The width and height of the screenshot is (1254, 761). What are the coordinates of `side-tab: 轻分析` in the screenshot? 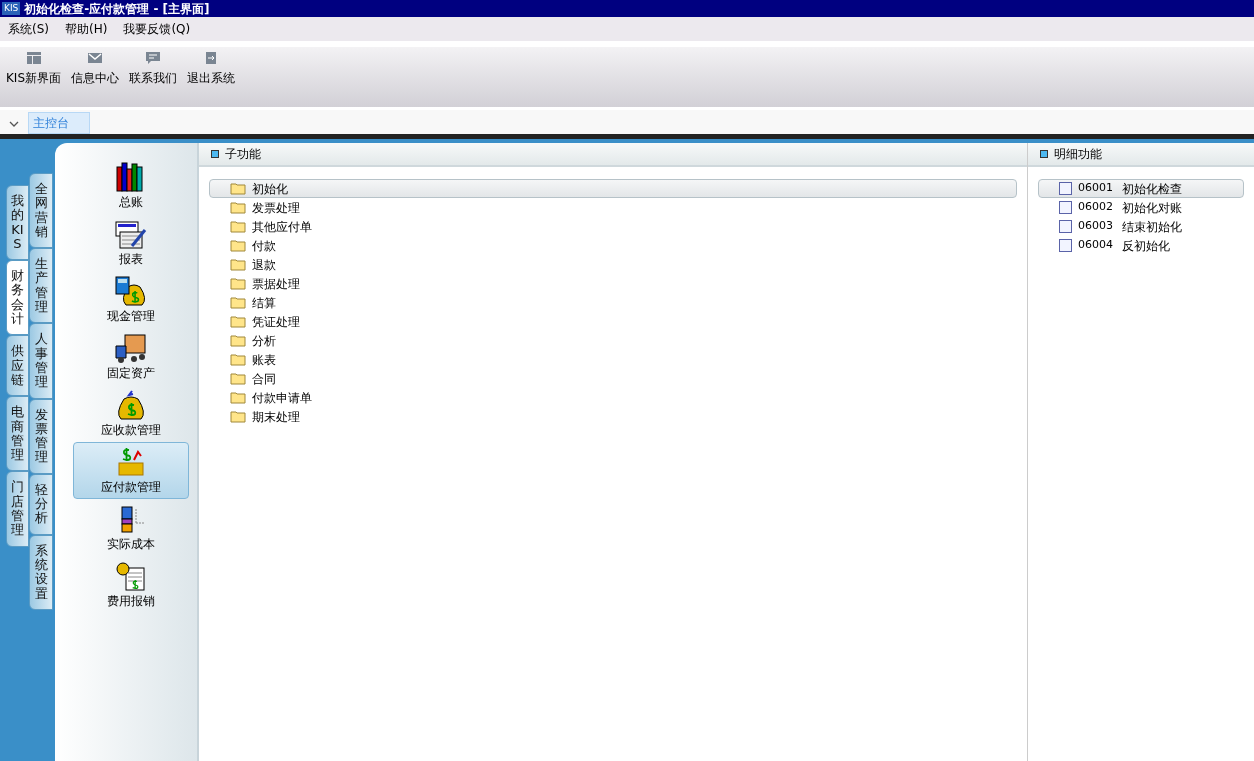 It's located at (41, 504).